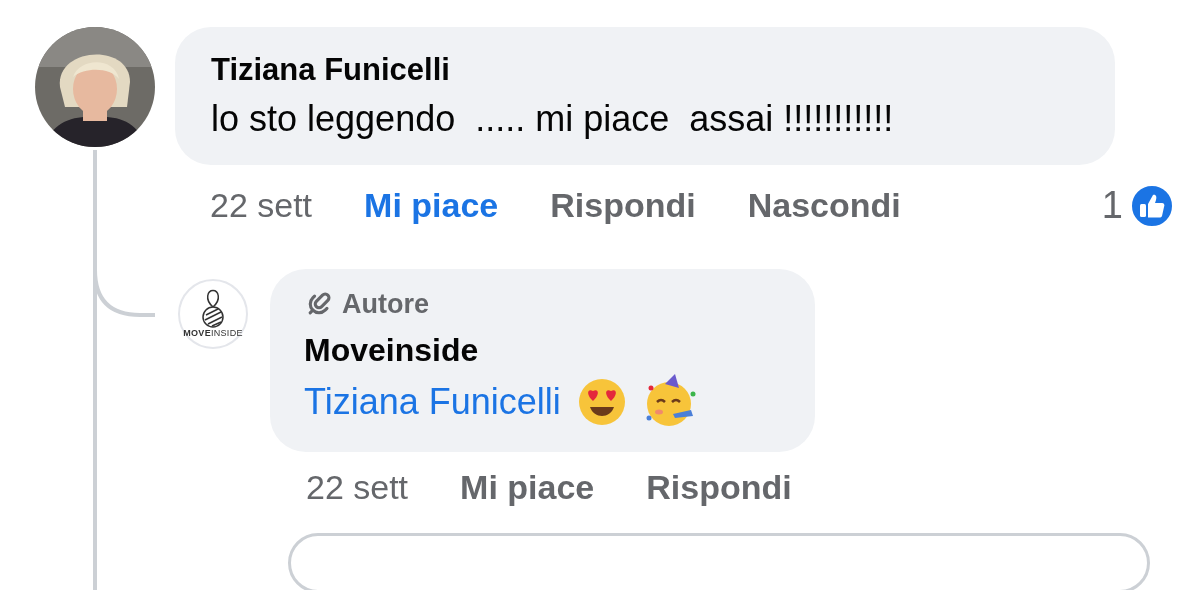 The image size is (1200, 590). Describe the element at coordinates (392, 350) in the screenshot. I see `author-name: Moveinside` at that location.